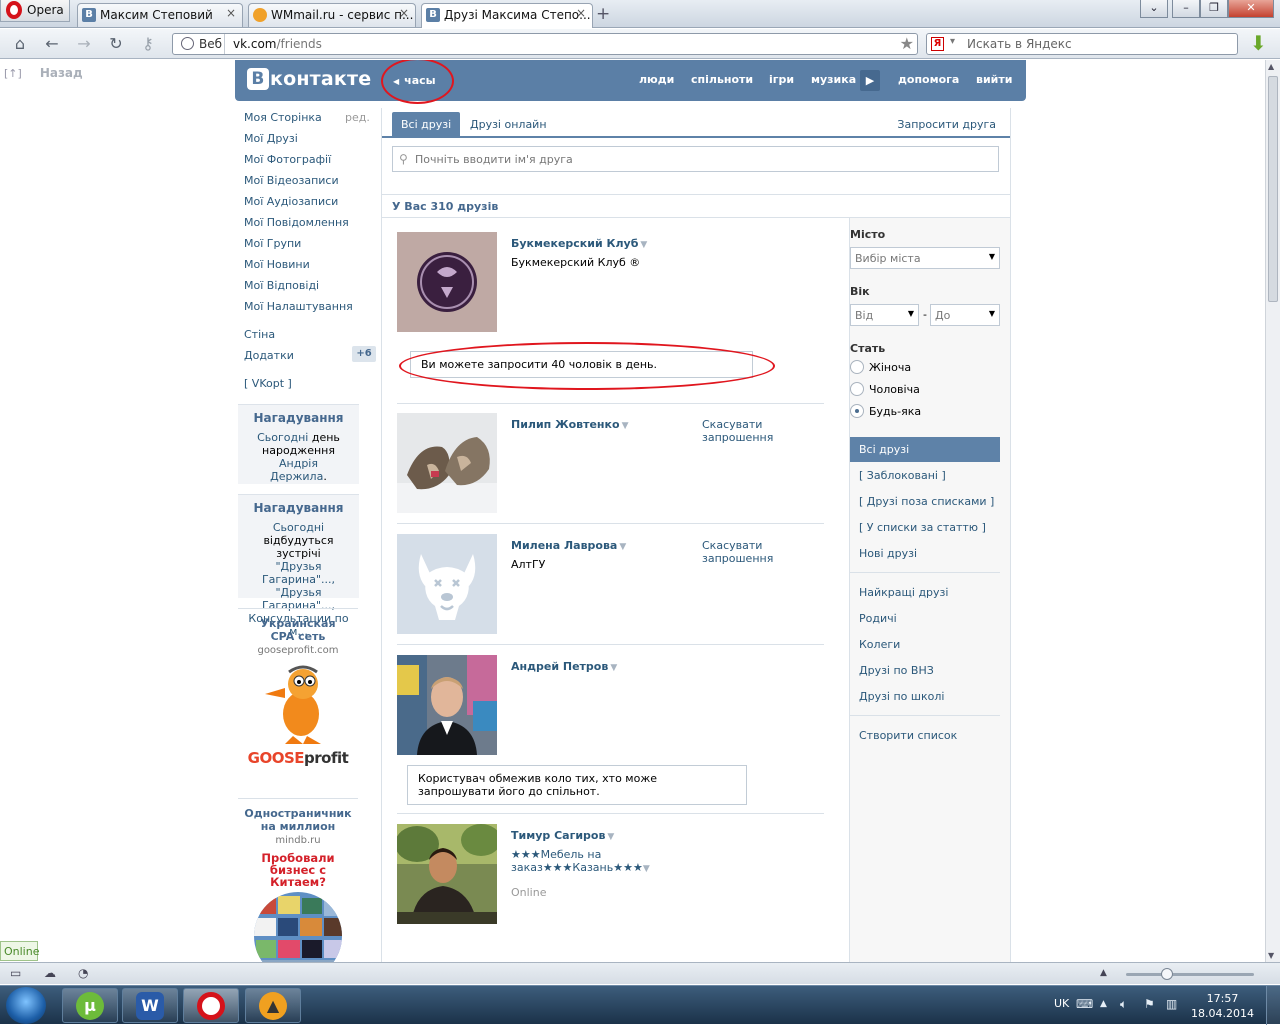 Image resolution: width=1280 pixels, height=1025 pixels. I want to click on network-icon: ▥, so click(1171, 1004).